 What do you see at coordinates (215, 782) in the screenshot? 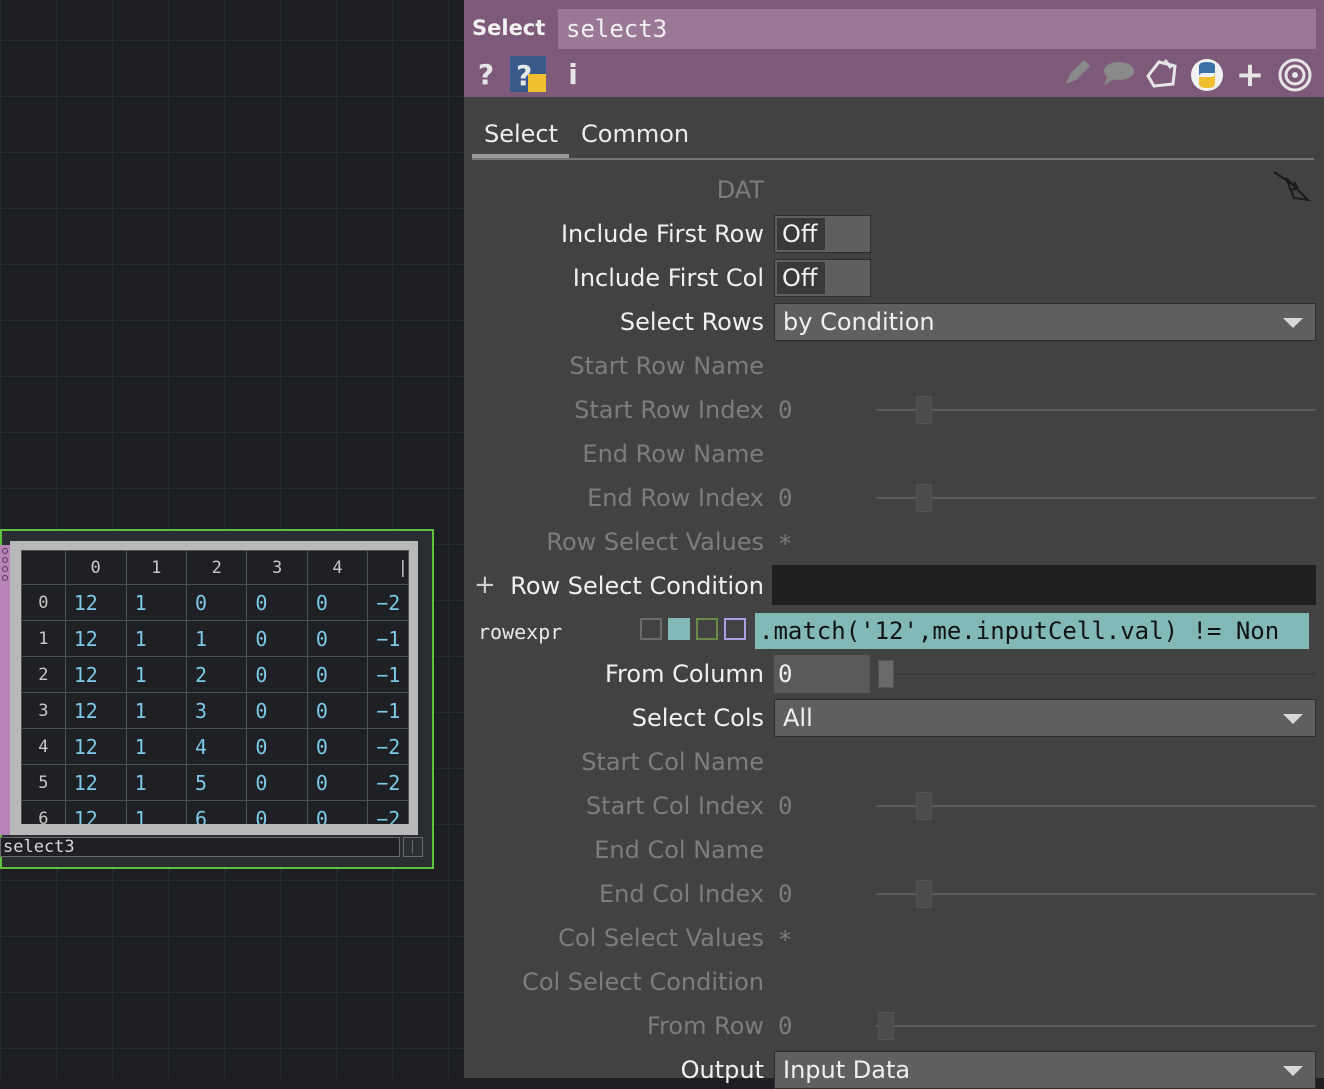
I see `table-row: 5 12 1 5 0 0 −2` at bounding box center [215, 782].